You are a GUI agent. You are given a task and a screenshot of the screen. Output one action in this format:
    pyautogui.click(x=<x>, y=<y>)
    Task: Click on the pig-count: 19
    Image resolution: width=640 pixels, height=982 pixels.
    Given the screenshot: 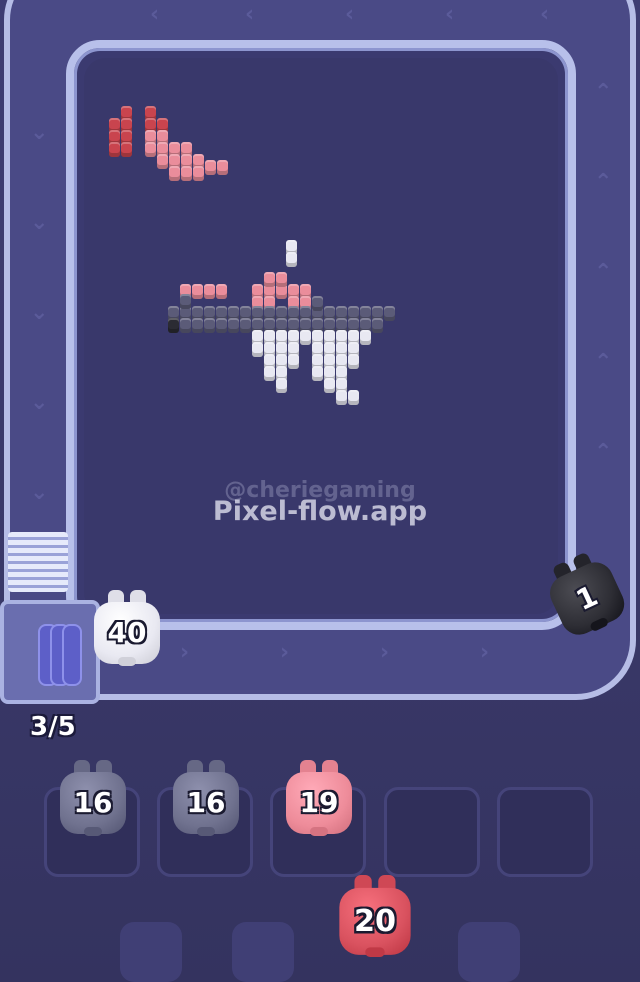 What is the action you would take?
    pyautogui.click(x=319, y=802)
    